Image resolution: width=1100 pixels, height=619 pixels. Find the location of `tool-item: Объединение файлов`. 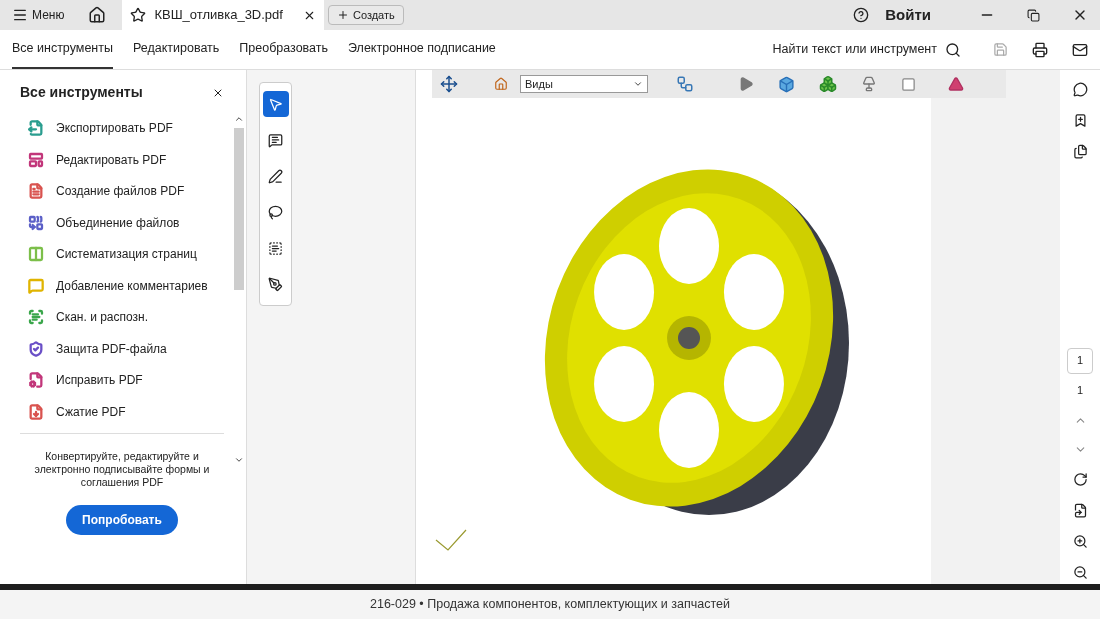

tool-item: Объединение файлов is located at coordinates (118, 222).